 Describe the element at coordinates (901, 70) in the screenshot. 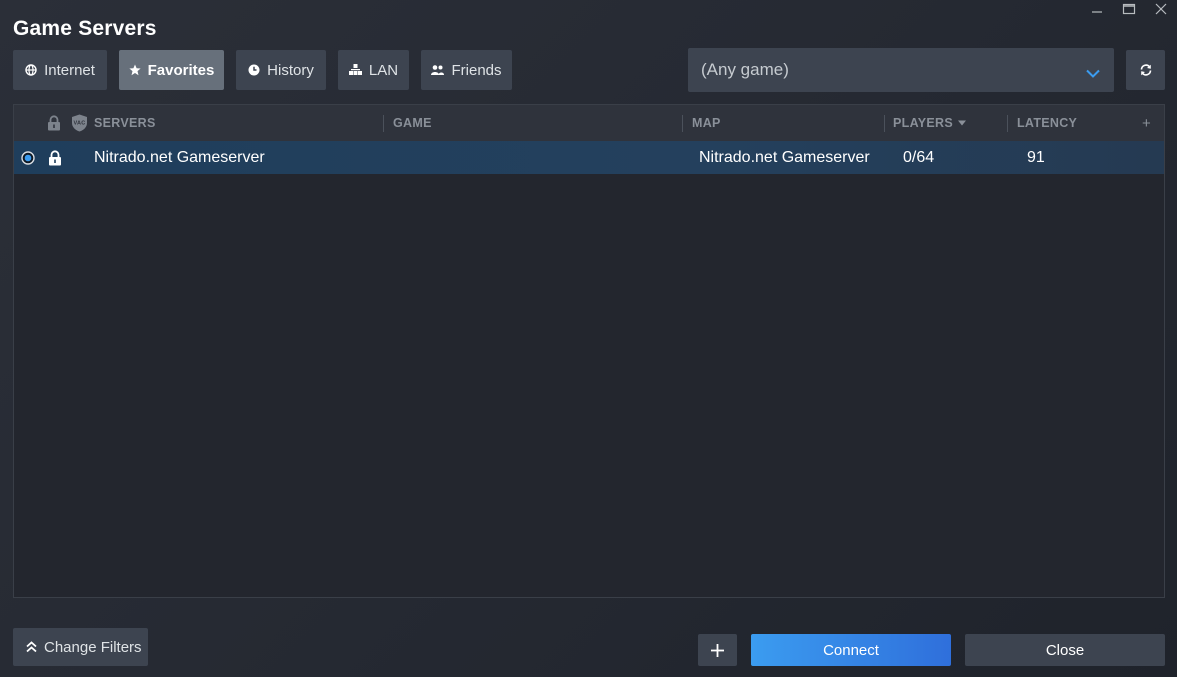

I see `game-filter-dropdown: (Any game)` at that location.